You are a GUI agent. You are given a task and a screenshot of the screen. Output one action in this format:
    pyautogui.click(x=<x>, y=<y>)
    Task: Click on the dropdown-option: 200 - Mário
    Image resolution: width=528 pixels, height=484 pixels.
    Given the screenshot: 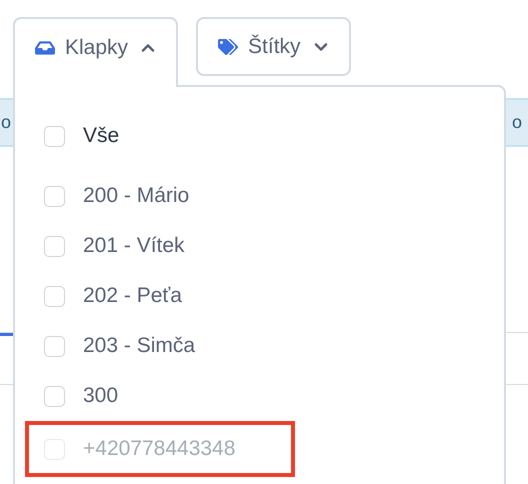 What is the action you would take?
    pyautogui.click(x=160, y=196)
    